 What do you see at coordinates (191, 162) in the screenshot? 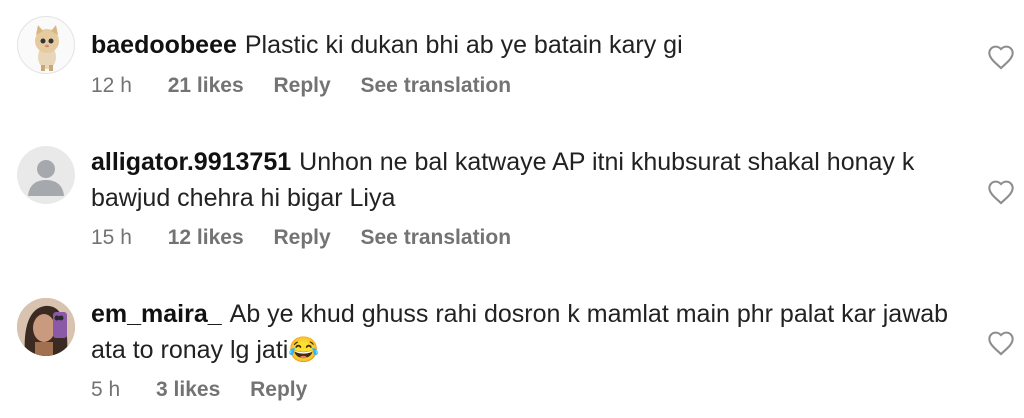
I see `comment-username: alligator.9913751` at bounding box center [191, 162].